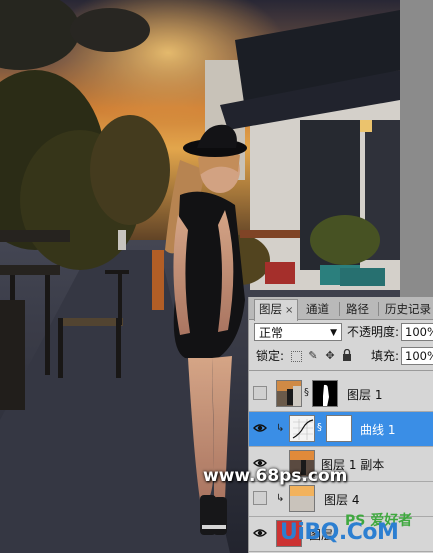 This screenshot has width=433, height=553. I want to click on divider, so click(341, 370).